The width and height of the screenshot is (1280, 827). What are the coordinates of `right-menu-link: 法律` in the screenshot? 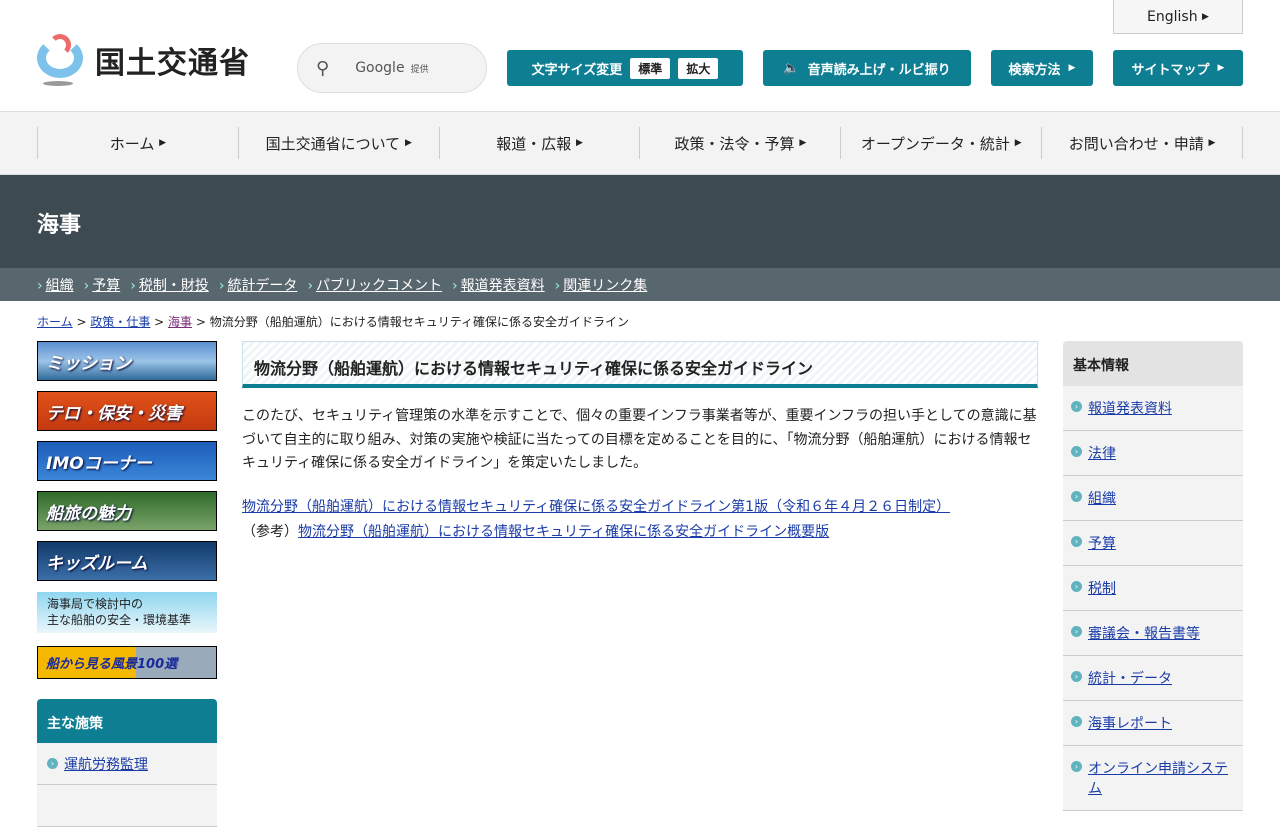 It's located at (1102, 453).